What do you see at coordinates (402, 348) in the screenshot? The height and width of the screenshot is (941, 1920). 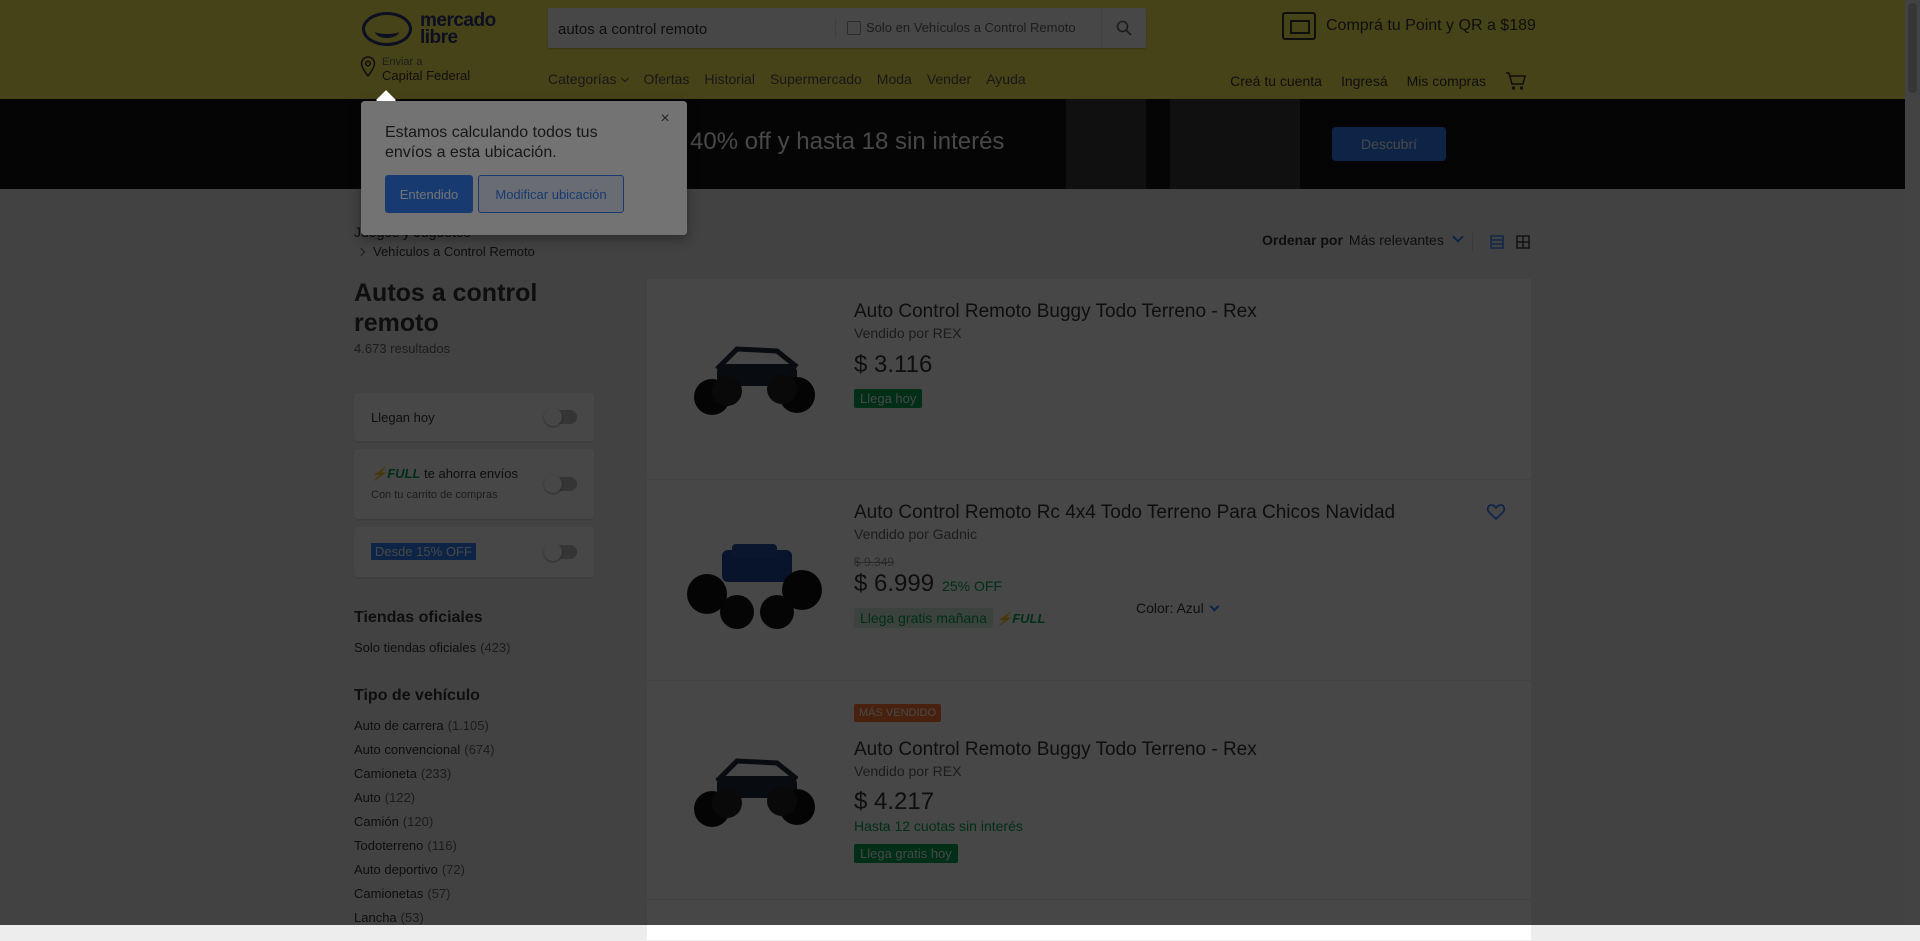 I see `results-count: 4.673 resultados` at bounding box center [402, 348].